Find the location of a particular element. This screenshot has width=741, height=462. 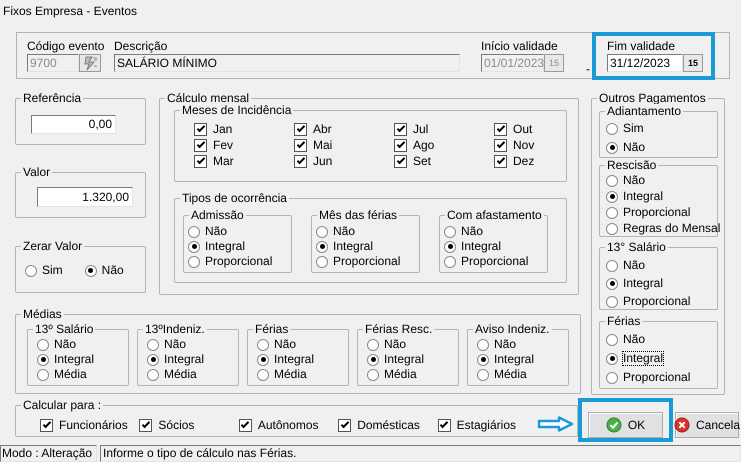

option-label: Jun is located at coordinates (322, 161).